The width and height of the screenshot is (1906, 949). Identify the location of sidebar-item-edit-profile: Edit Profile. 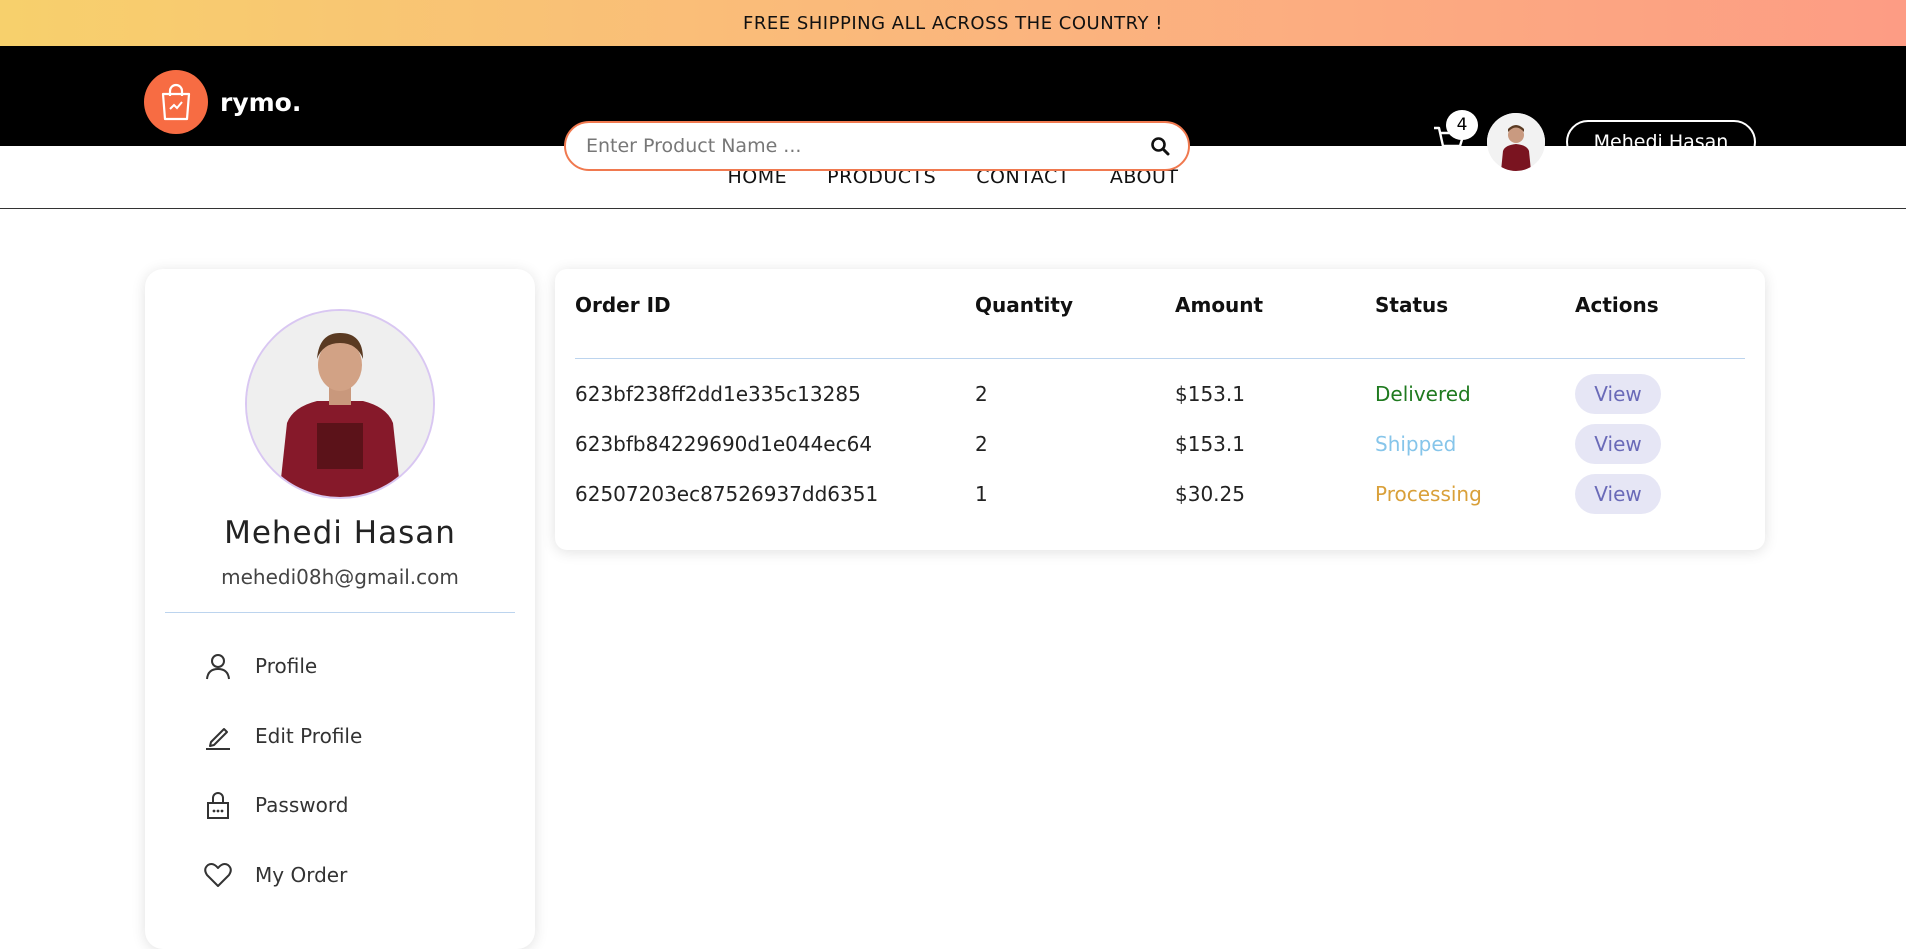
(282, 736).